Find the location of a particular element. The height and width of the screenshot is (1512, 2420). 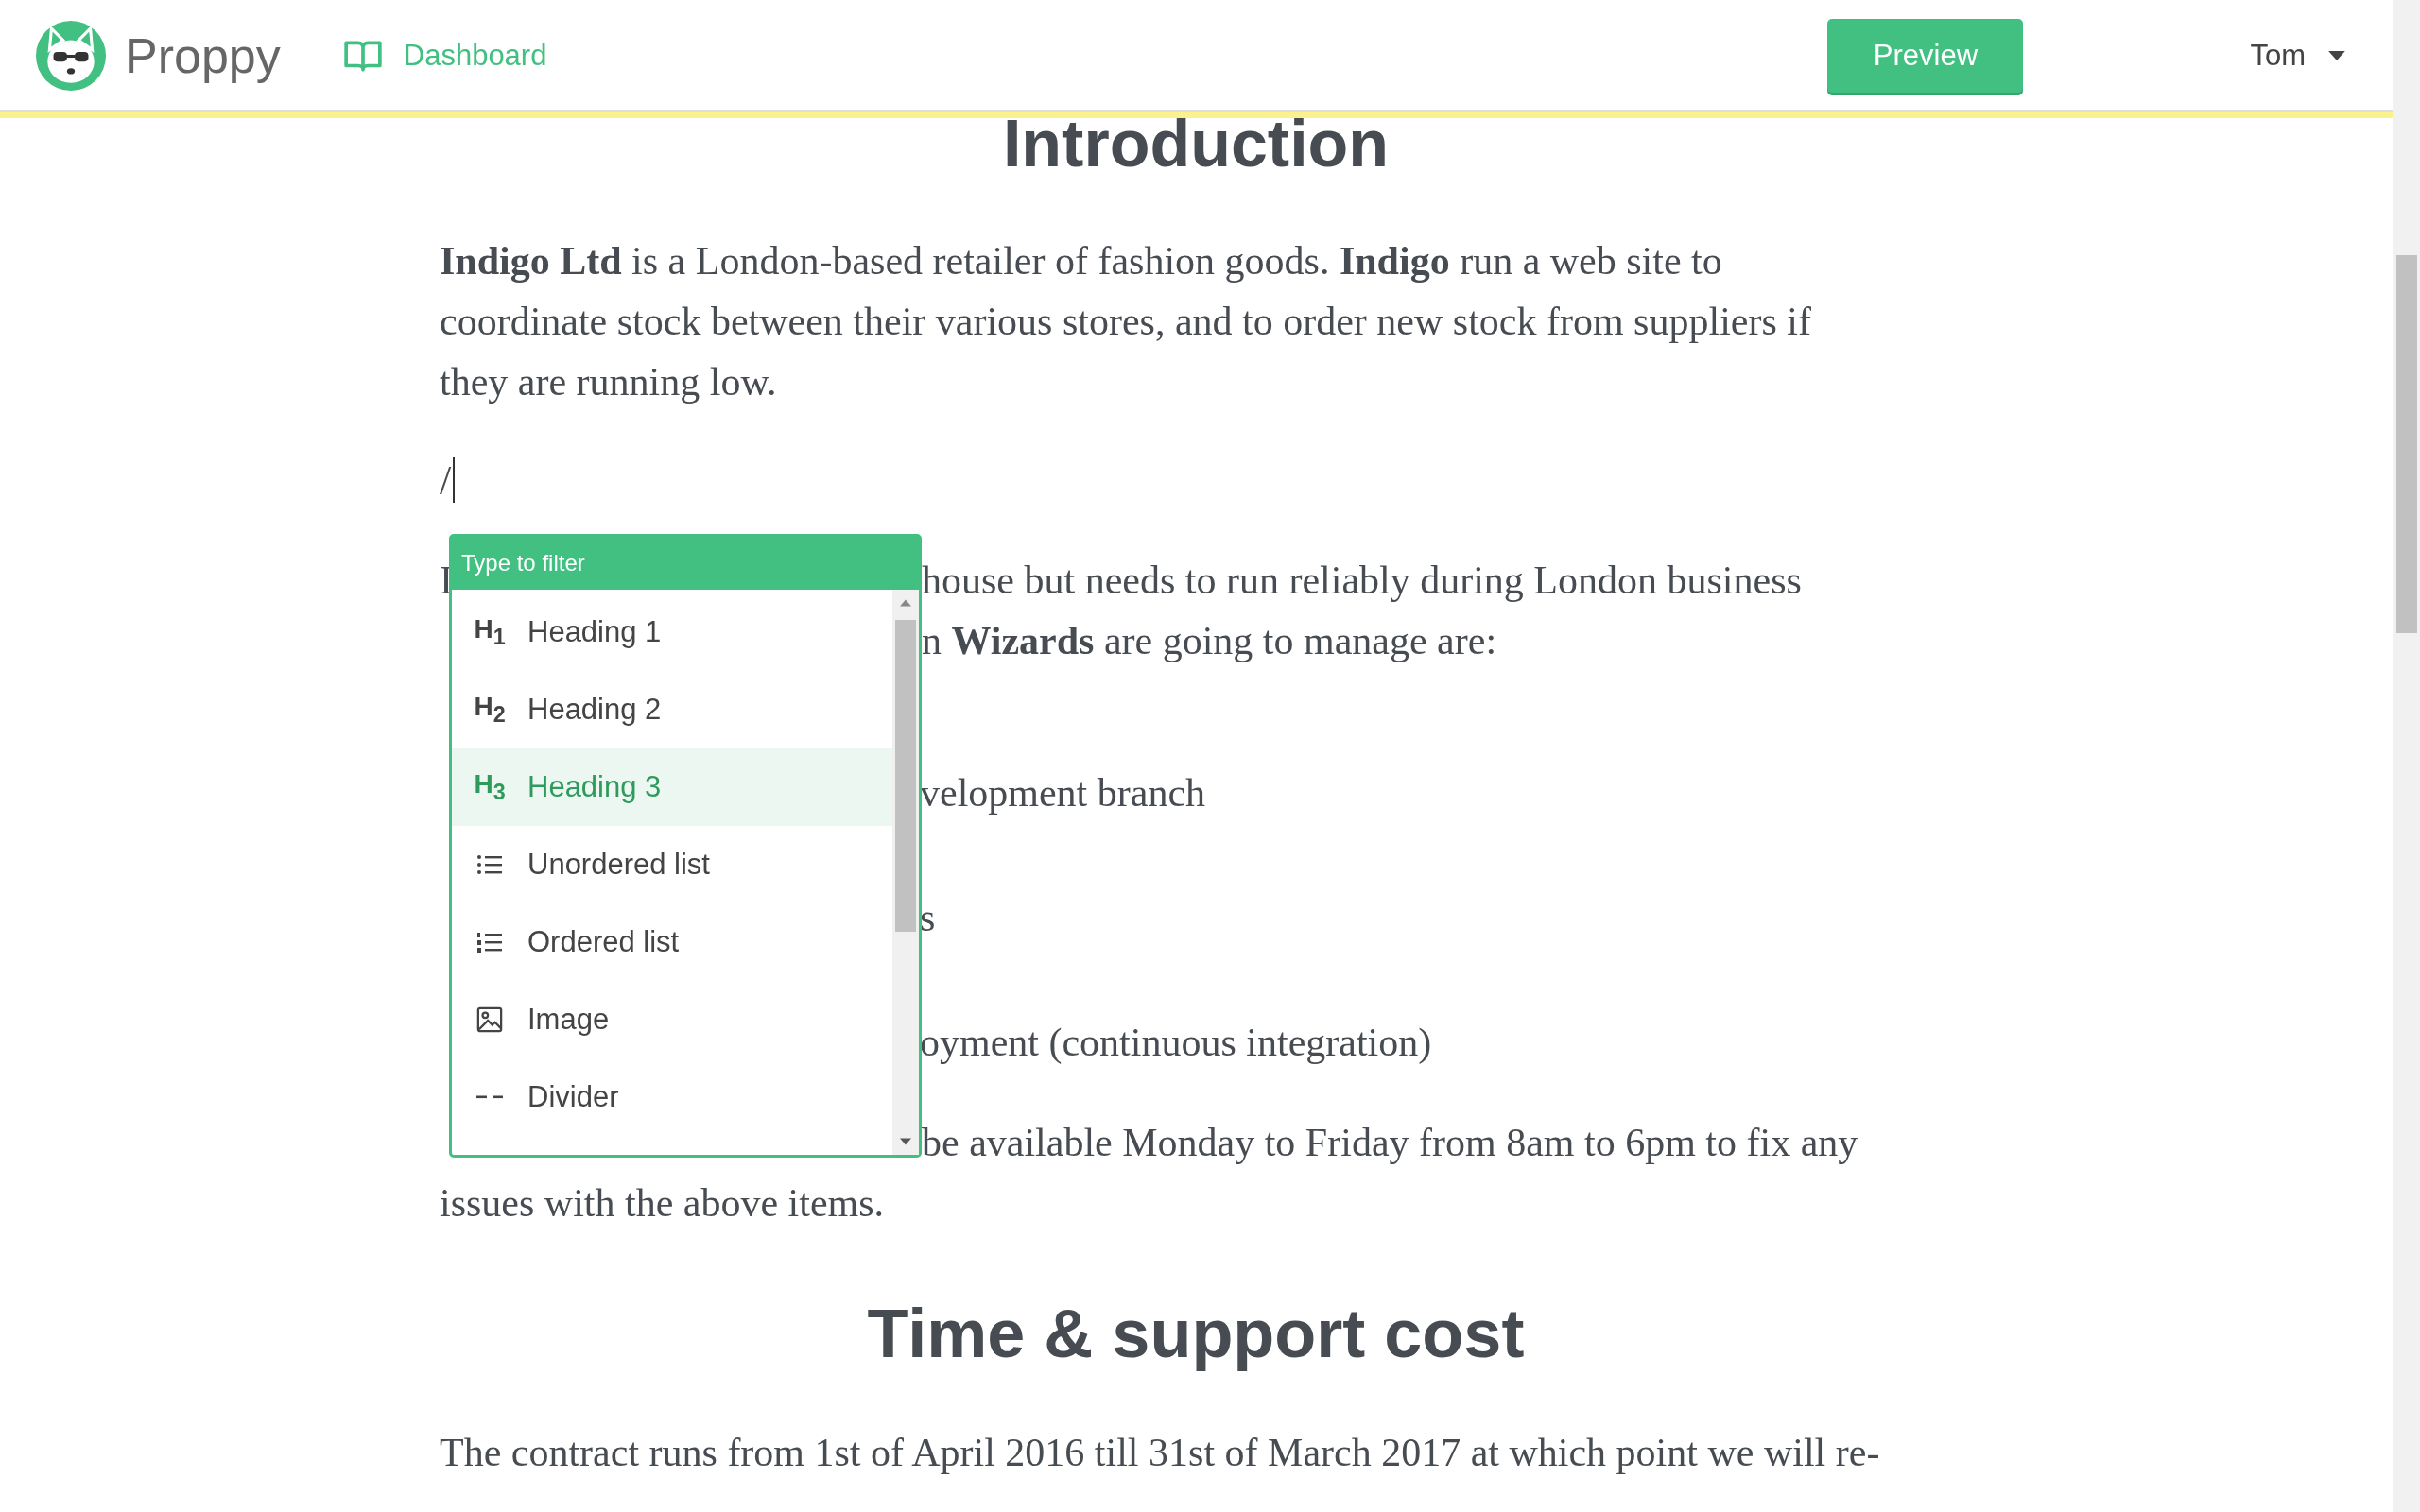

menu-item: Divider is located at coordinates (672, 1097).